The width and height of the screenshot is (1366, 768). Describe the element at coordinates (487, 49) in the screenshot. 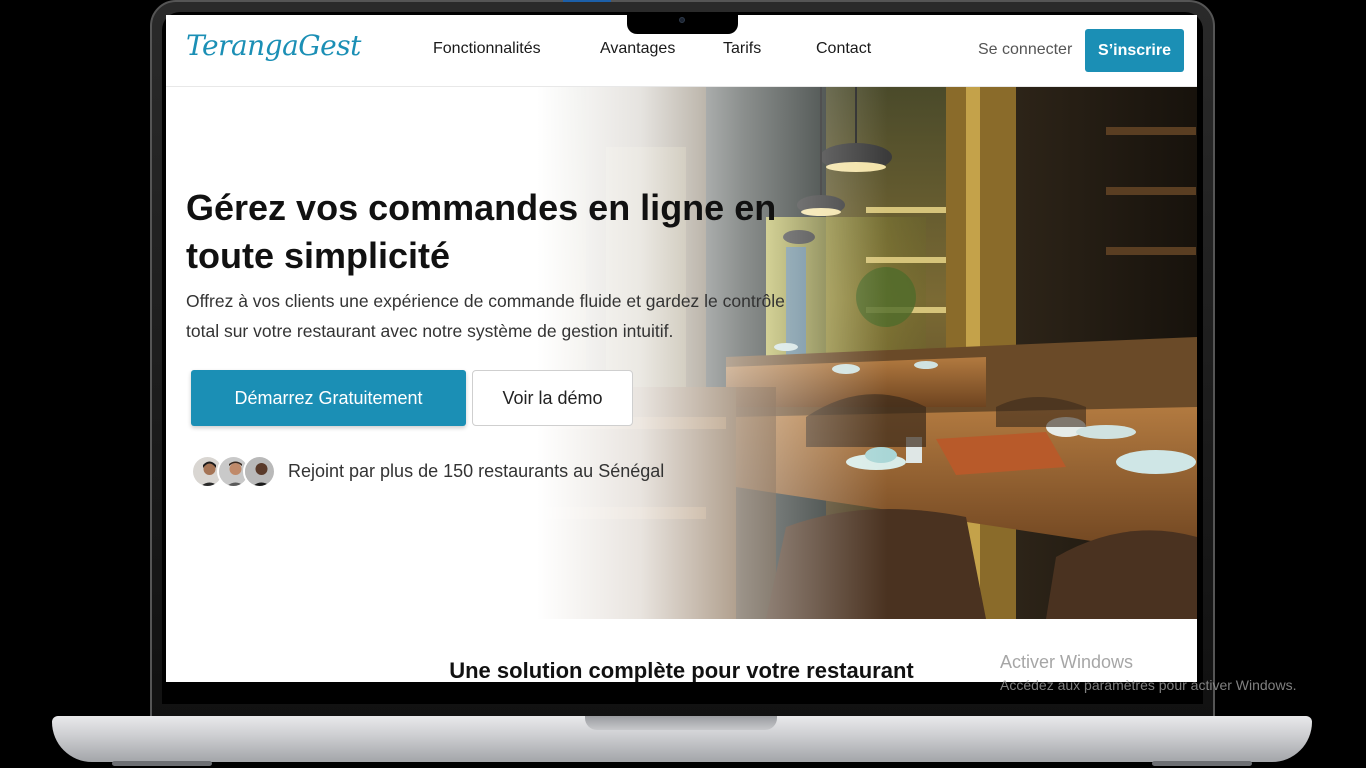

I see `nav-link-fonctionnalites: Fonctionnalités` at that location.